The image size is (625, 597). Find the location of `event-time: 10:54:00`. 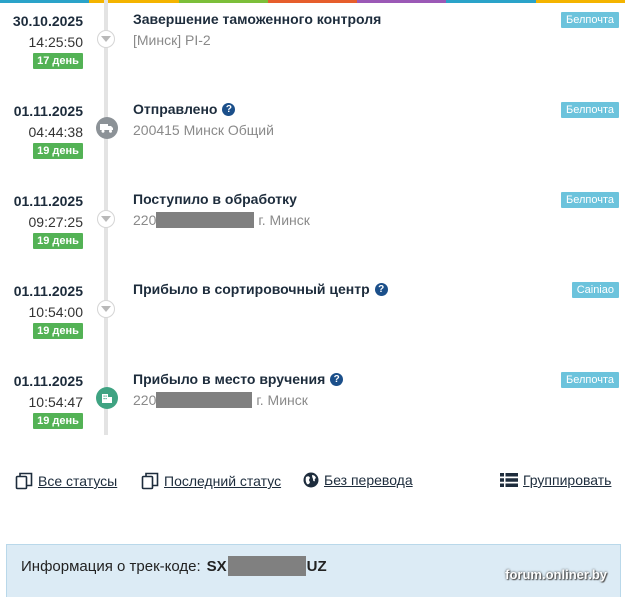

event-time: 10:54:00 is located at coordinates (56, 312).